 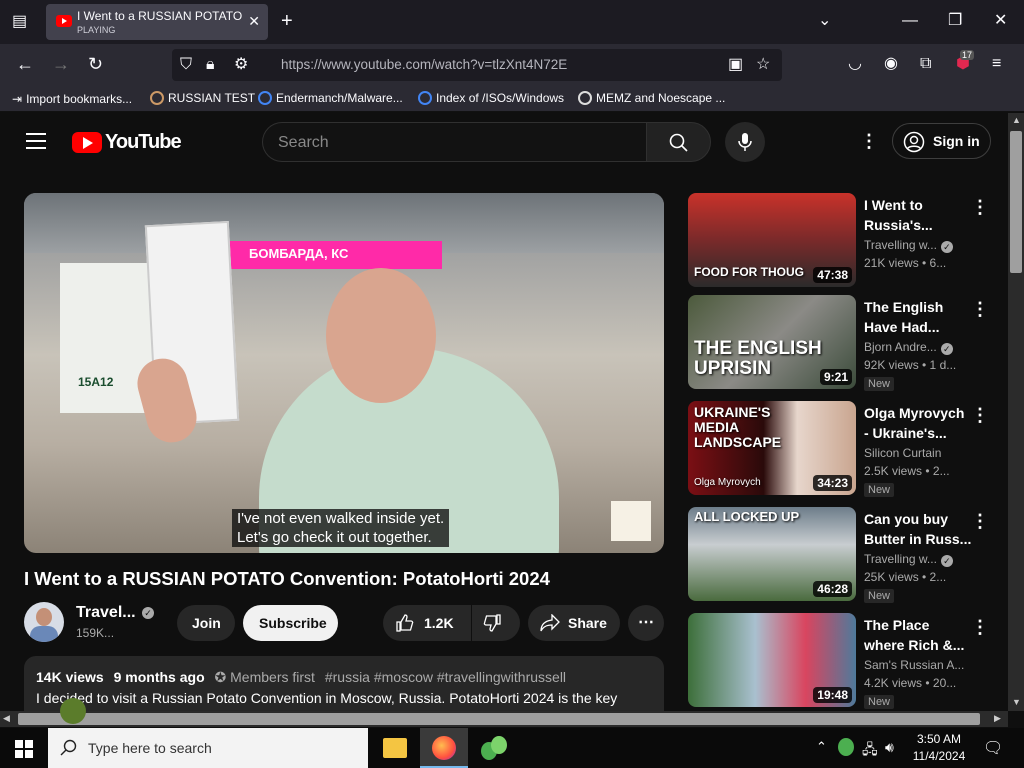 What do you see at coordinates (772, 342) in the screenshot?
I see `recommendation-thumbnail: THE ENGLISH UPRISIN 9:21` at bounding box center [772, 342].